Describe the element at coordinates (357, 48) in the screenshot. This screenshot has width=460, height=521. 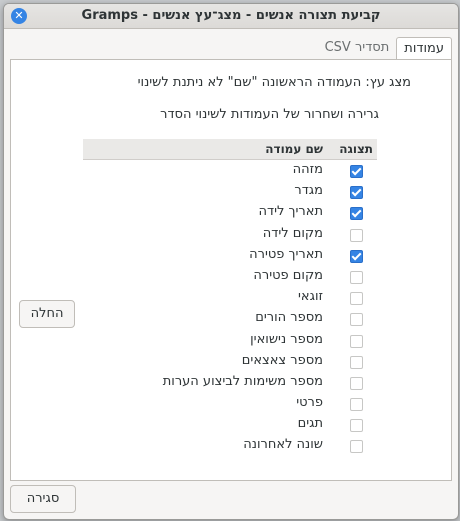
I see `tab-csv-format: תסדיר CSV` at that location.